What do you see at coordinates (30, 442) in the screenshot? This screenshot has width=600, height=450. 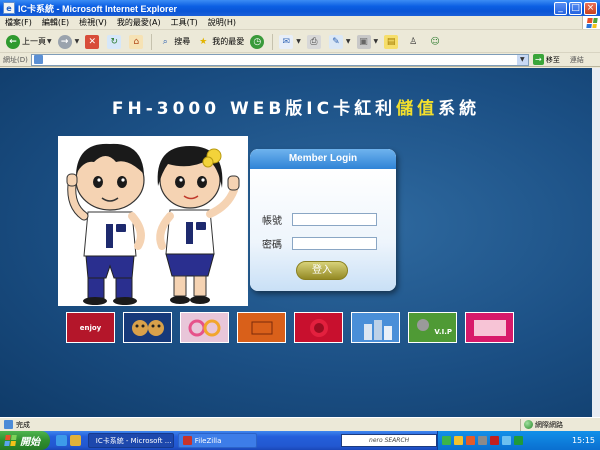 I see `start-label: 開始` at bounding box center [30, 442].